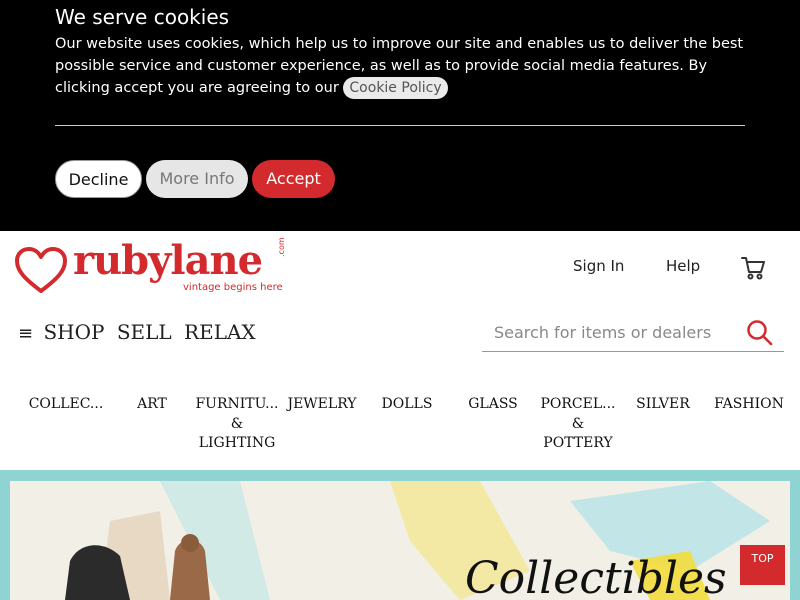 This screenshot has height=600, width=800. Describe the element at coordinates (233, 287) in the screenshot. I see `logo-tagline: vintage begins here` at that location.